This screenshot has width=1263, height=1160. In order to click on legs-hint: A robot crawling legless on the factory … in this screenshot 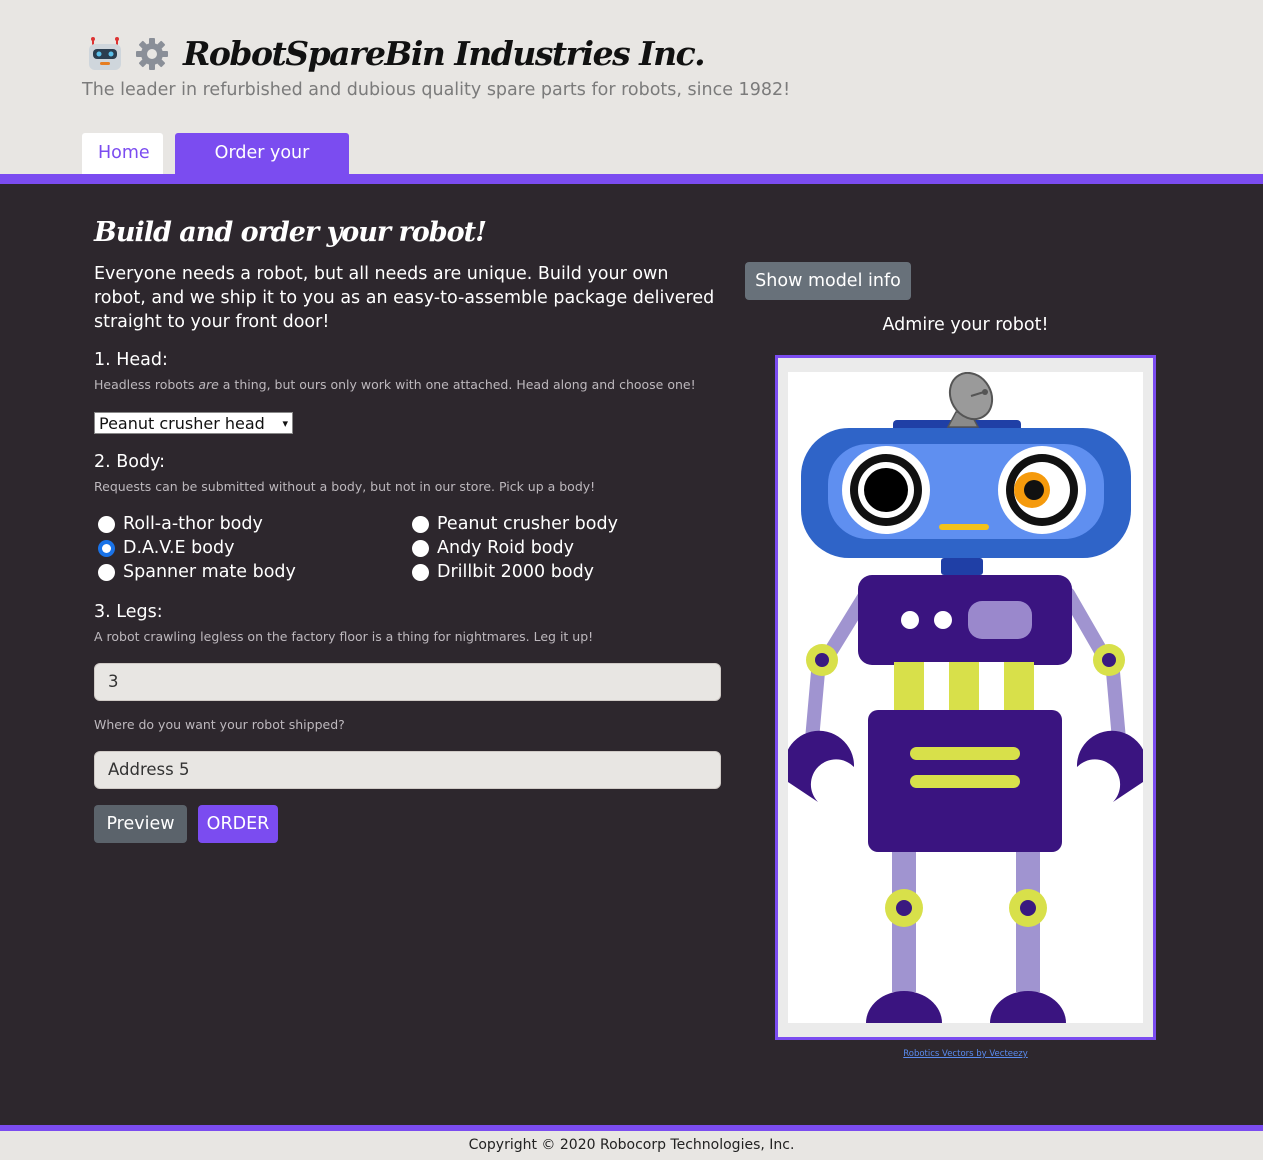, I will do `click(344, 636)`.